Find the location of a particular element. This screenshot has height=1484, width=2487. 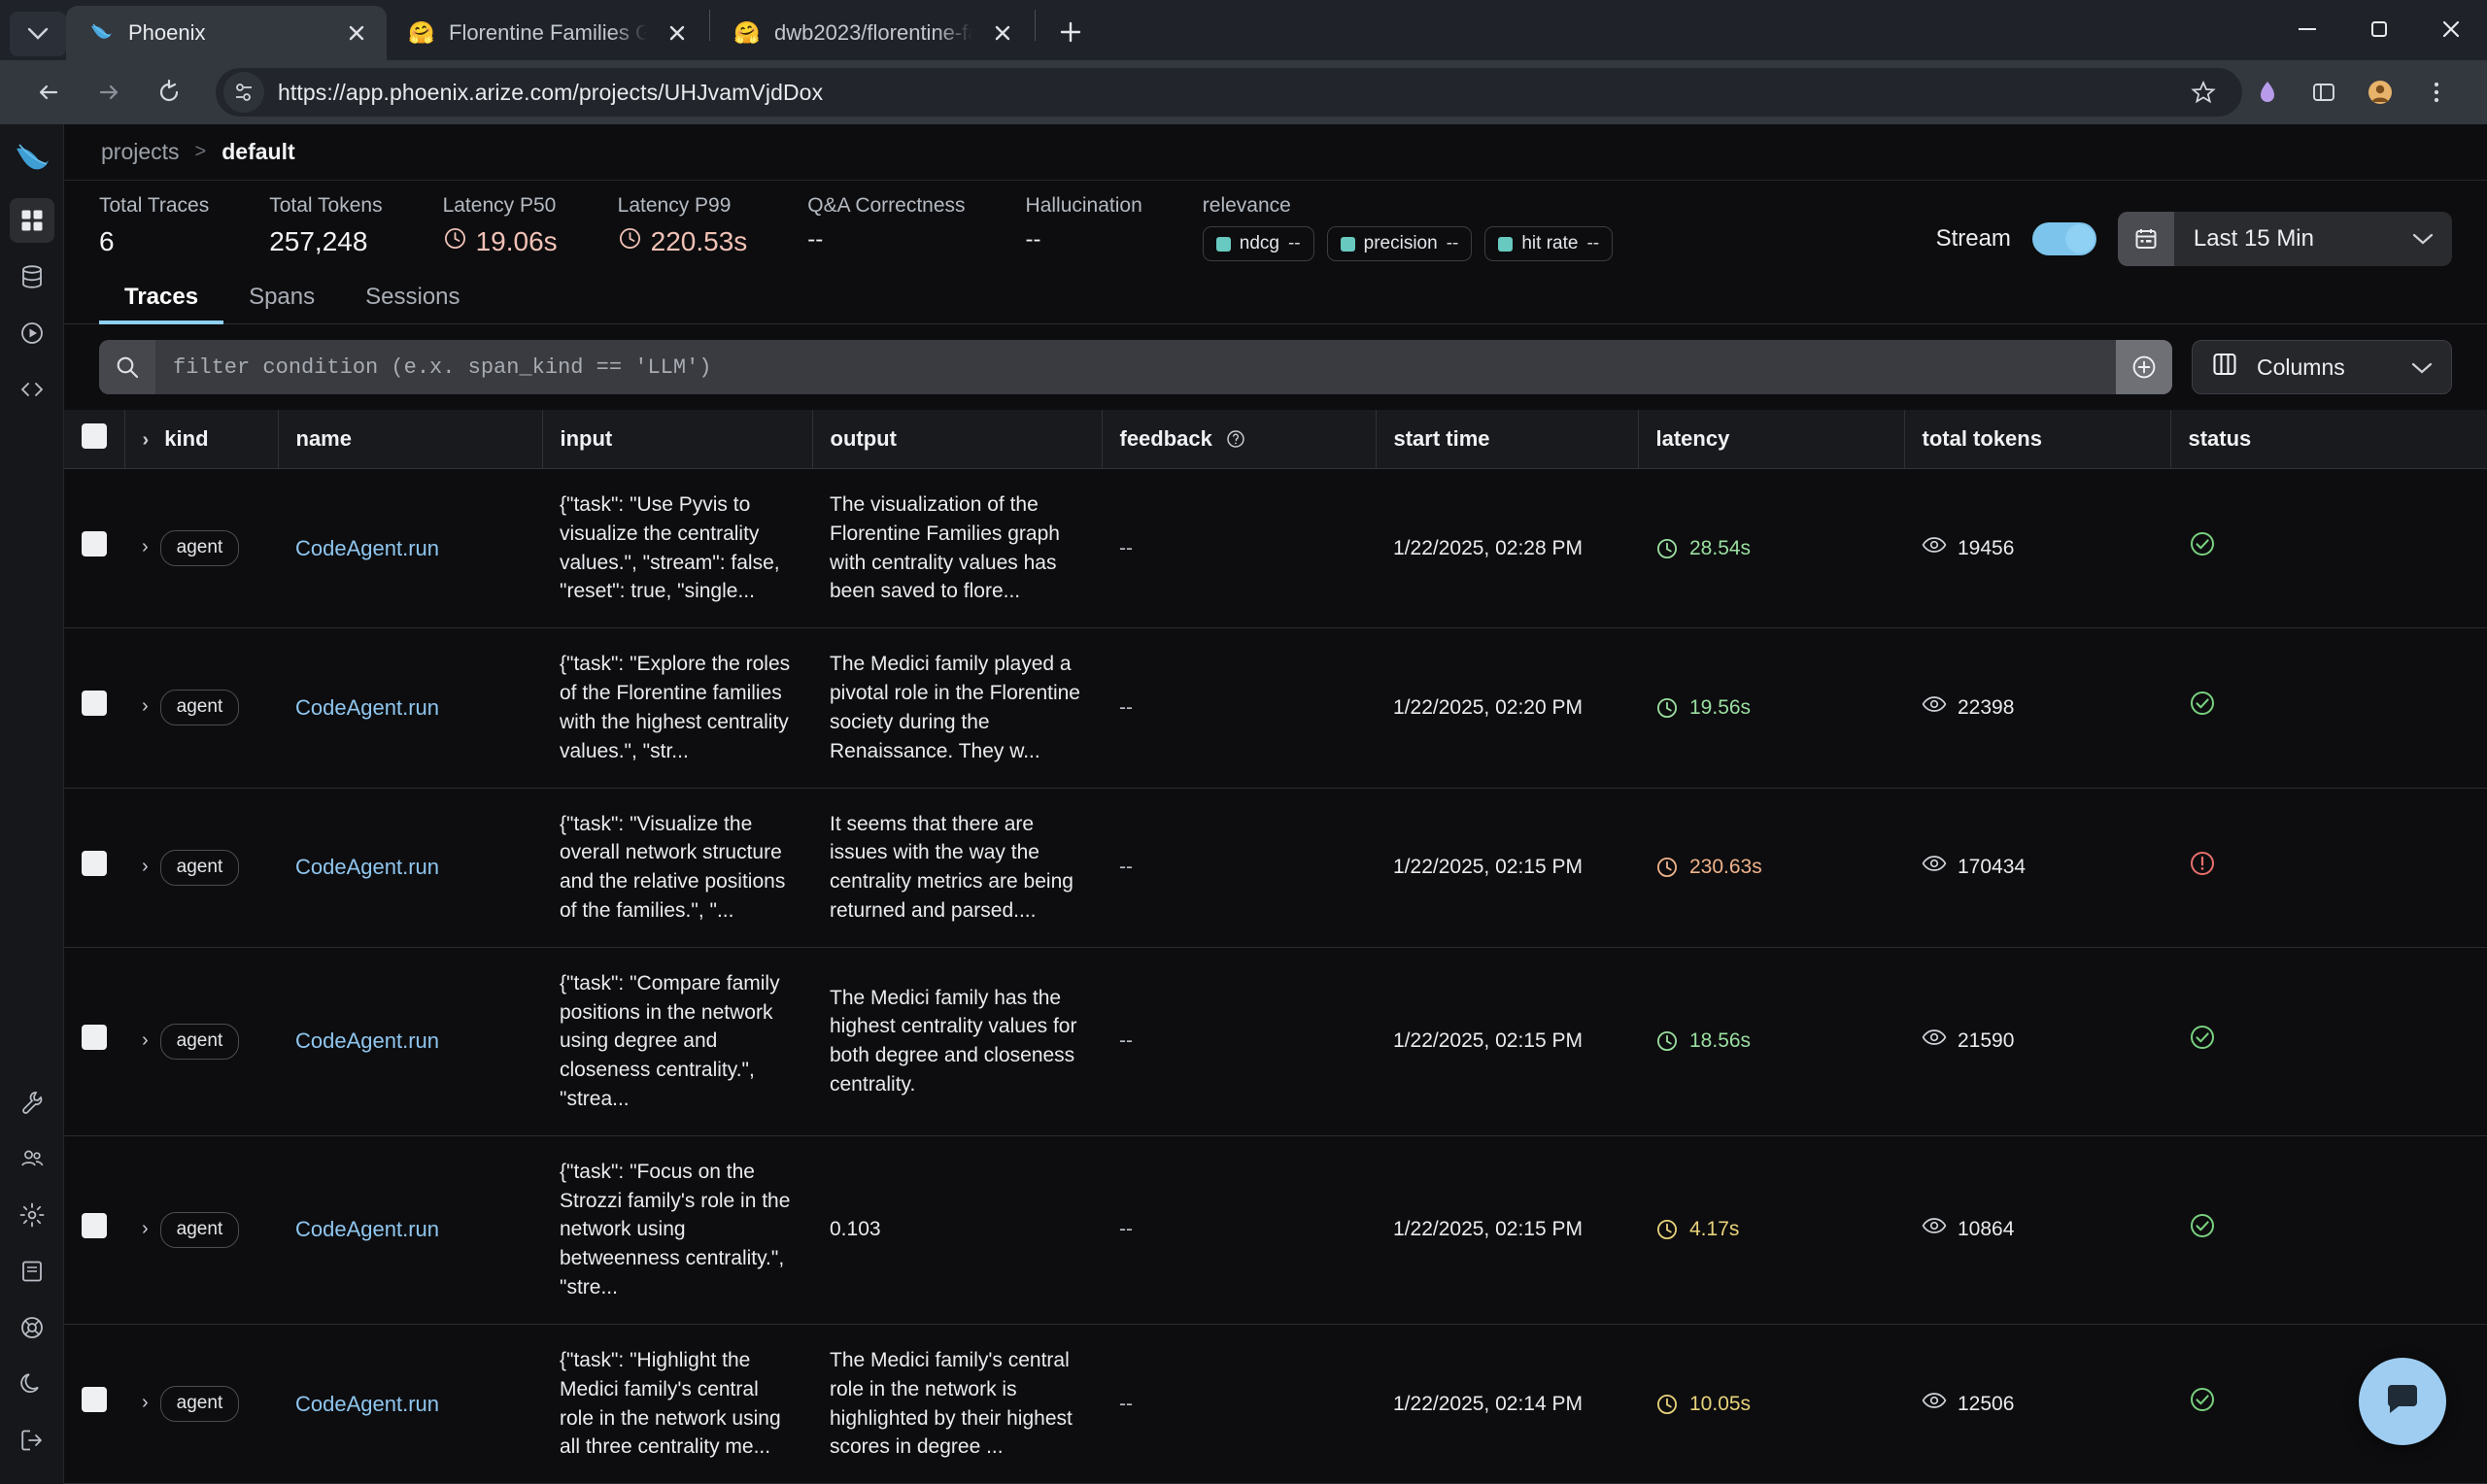

avatar is located at coordinates (2380, 92).